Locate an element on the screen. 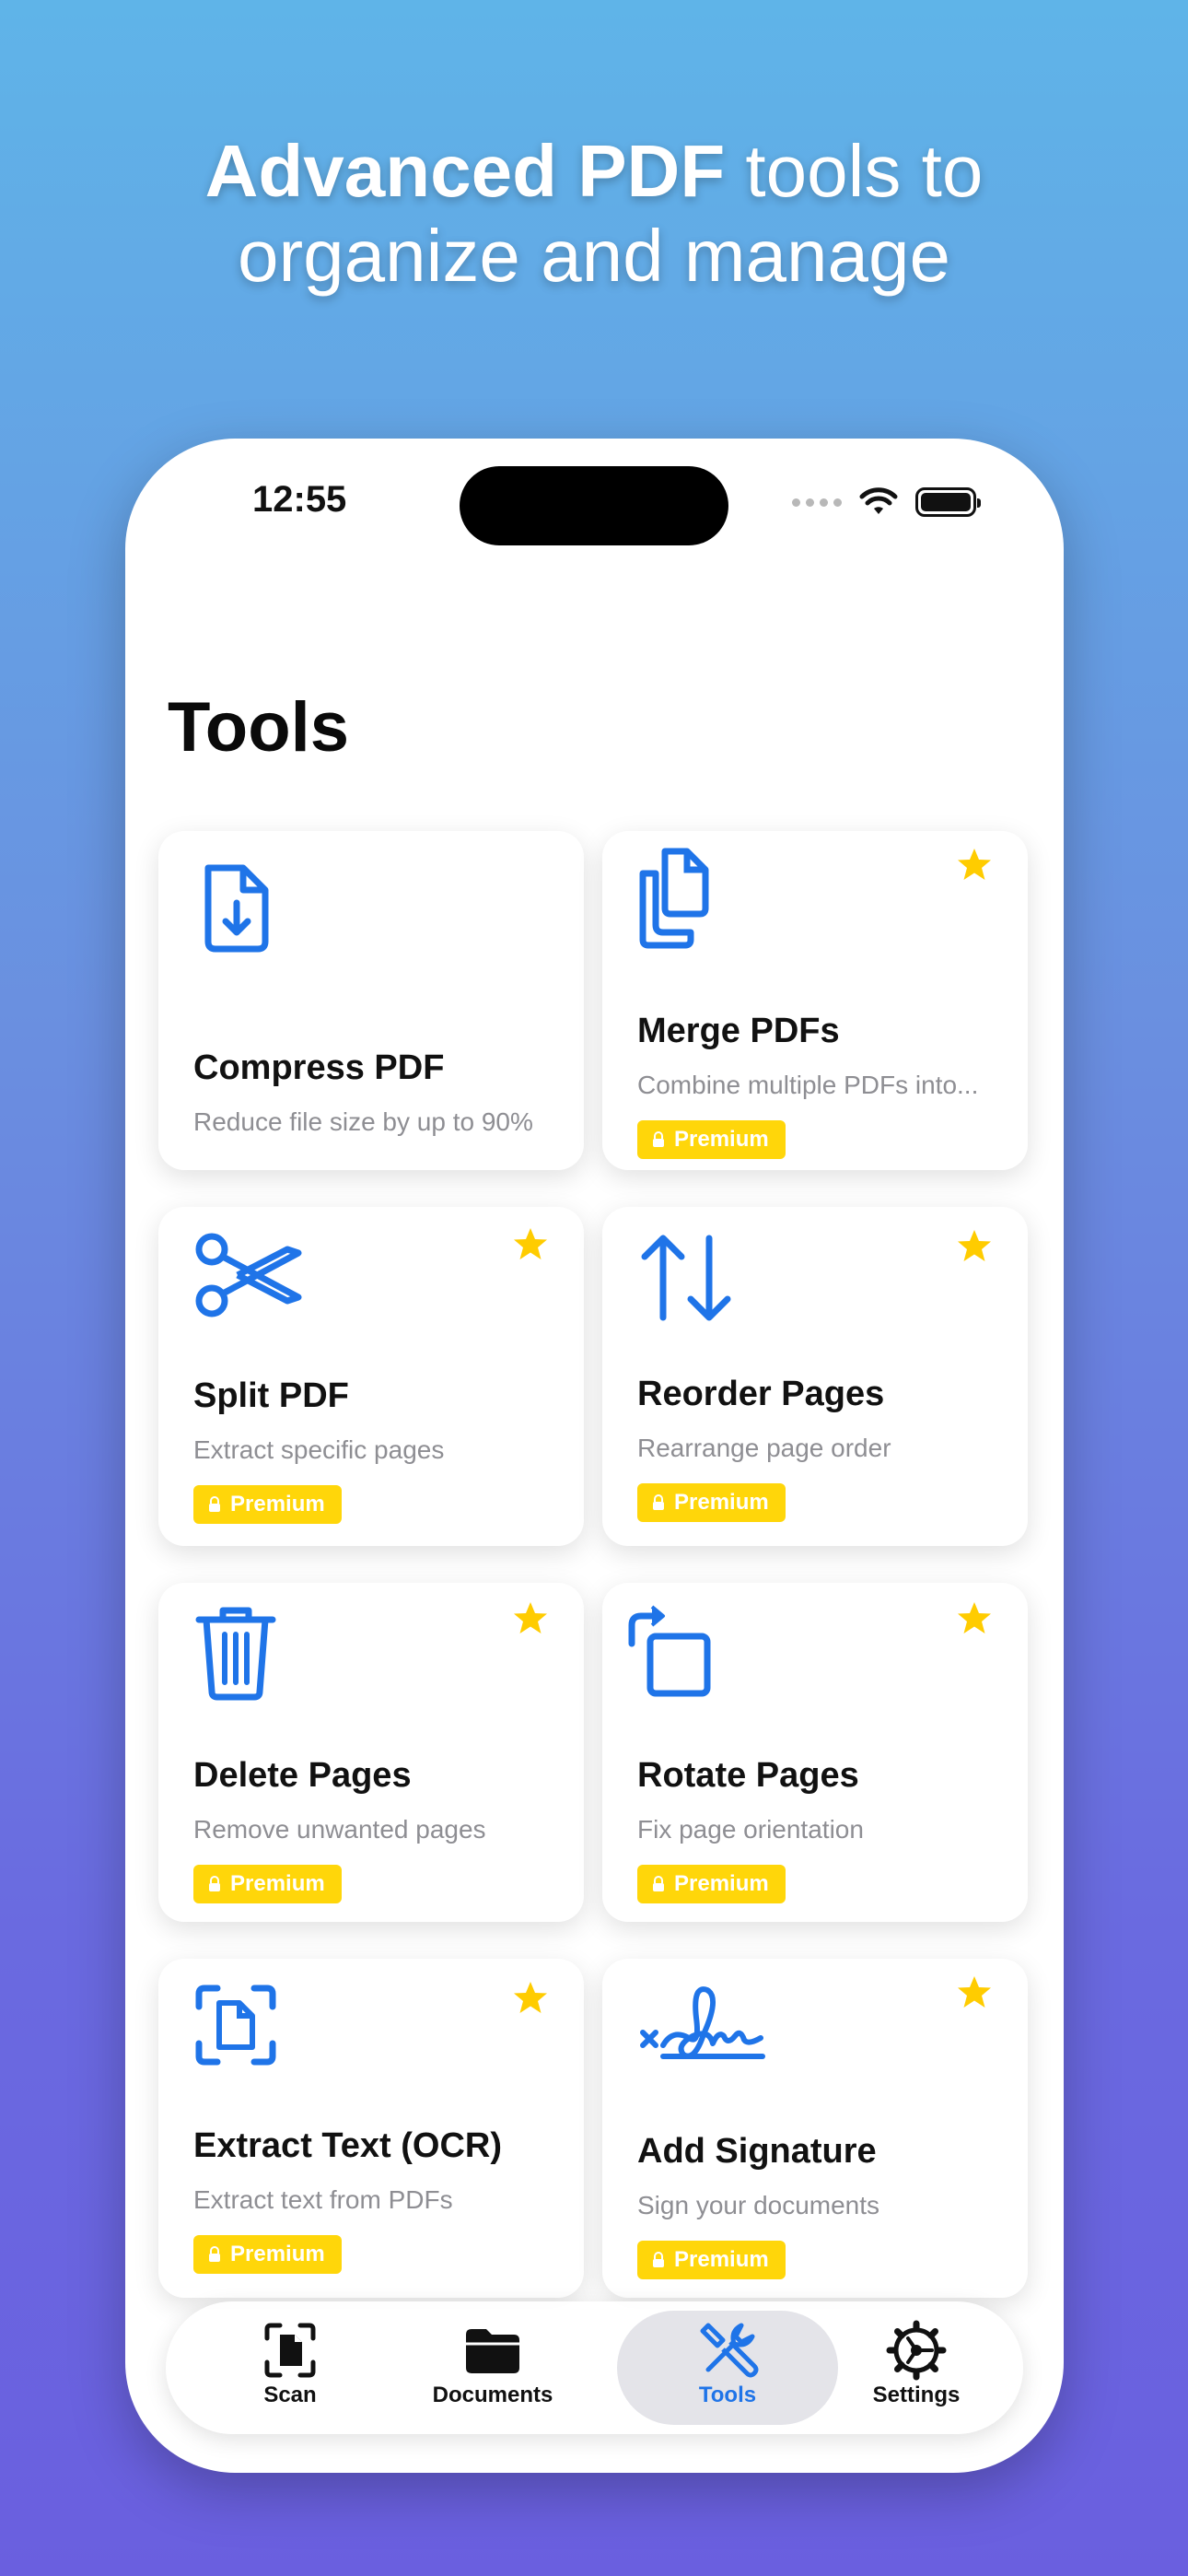 This screenshot has width=1188, height=2576. tool-desc: Remove unwanted pages is located at coordinates (339, 1829).